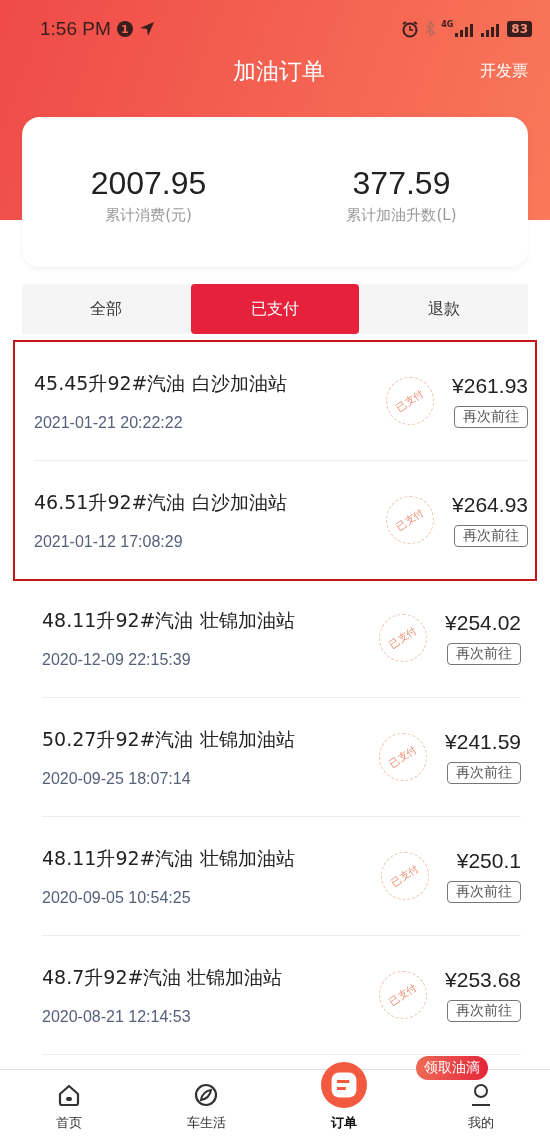  I want to click on order-row: 48.11升92#汽油 壮锦加油站 2020-09-05 10:54:25 已支付 ¥250.1 再次前往, so click(281, 876).